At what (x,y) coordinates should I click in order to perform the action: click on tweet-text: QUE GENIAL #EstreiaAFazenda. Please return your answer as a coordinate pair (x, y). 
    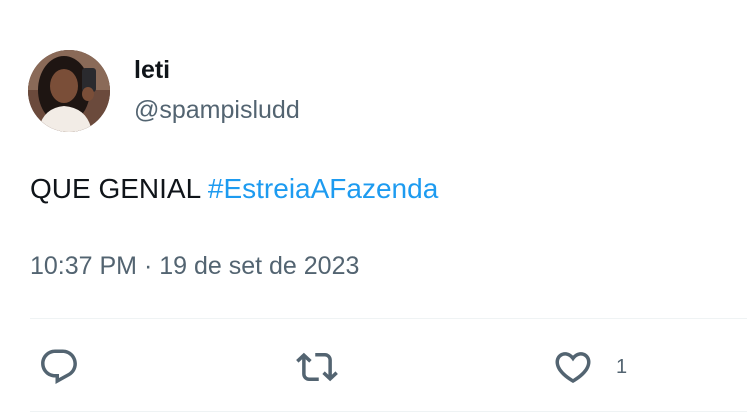
    Looking at the image, I should click on (234, 189).